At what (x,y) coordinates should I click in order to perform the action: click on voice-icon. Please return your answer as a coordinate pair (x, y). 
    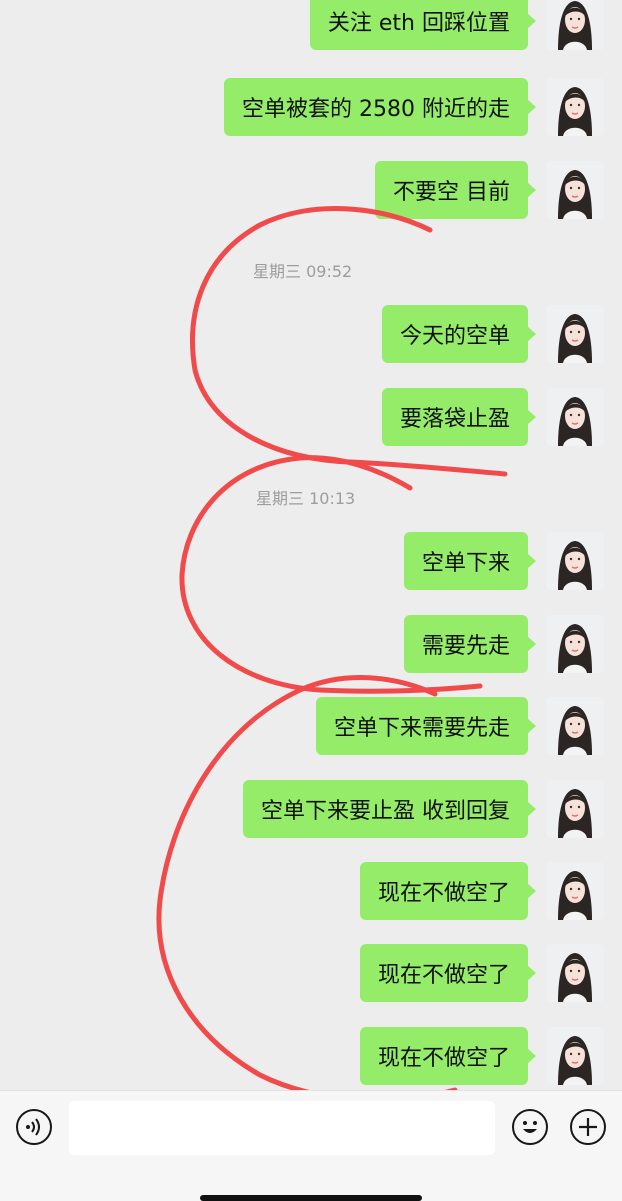
    Looking at the image, I should click on (34, 1127).